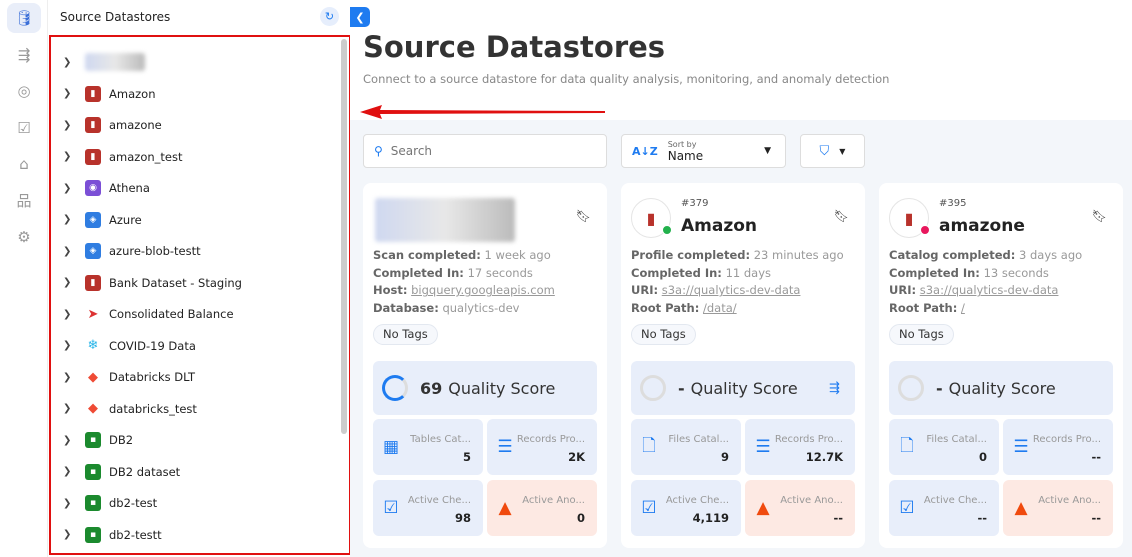 The height and width of the screenshot is (557, 1132). What do you see at coordinates (686, 447) in the screenshot?
I see `stat-tile: 🗋 Files Catal... 9` at bounding box center [686, 447].